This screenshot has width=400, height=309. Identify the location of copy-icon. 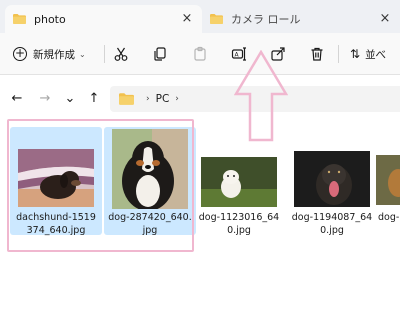
(160, 54).